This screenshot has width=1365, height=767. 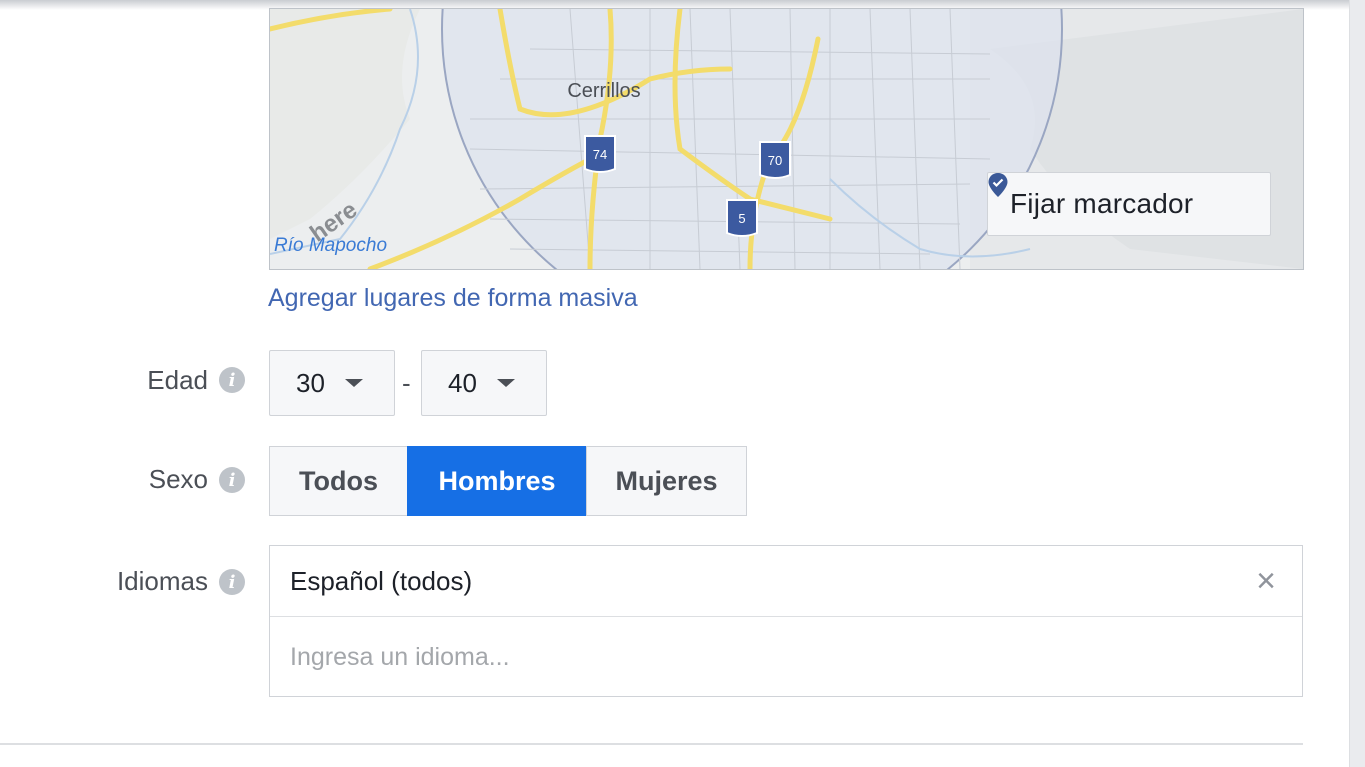 What do you see at coordinates (998, 185) in the screenshot?
I see `location-pin-icon` at bounding box center [998, 185].